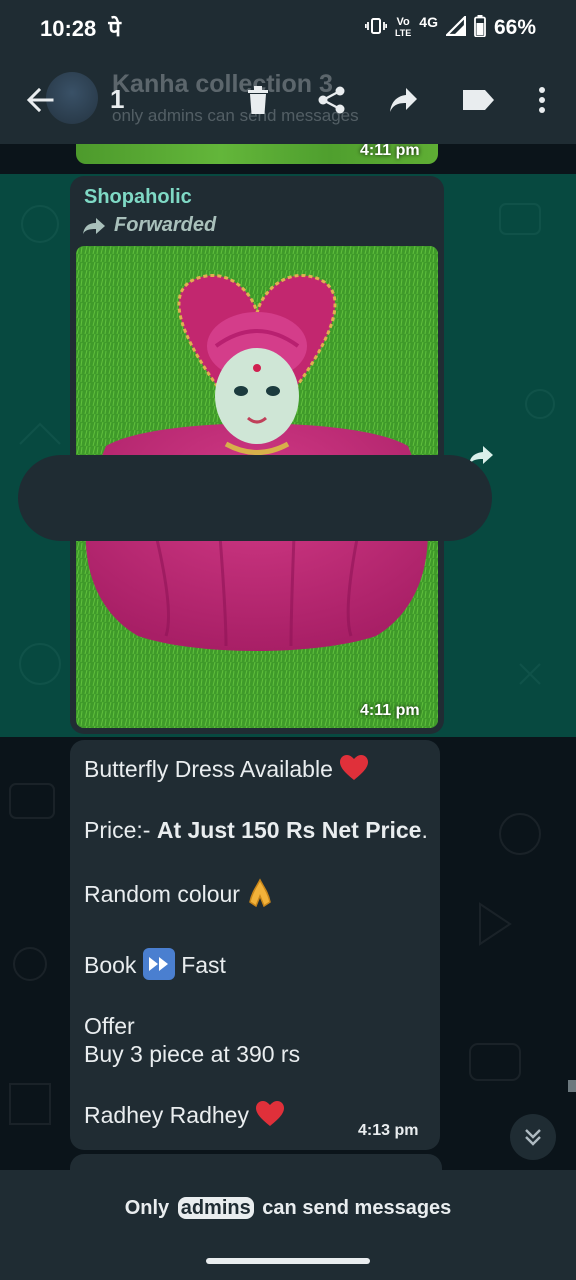 This screenshot has height=1280, width=576. I want to click on network-type: 4G, so click(428, 21).